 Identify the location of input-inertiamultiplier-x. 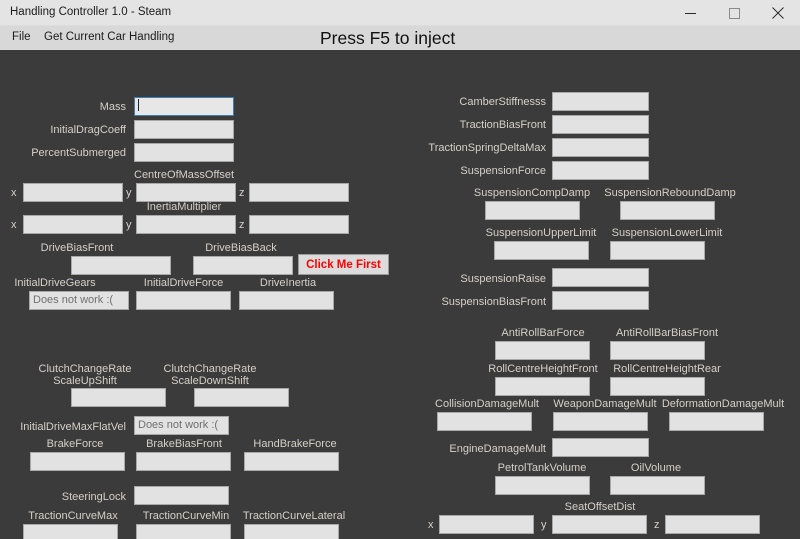
(73, 224).